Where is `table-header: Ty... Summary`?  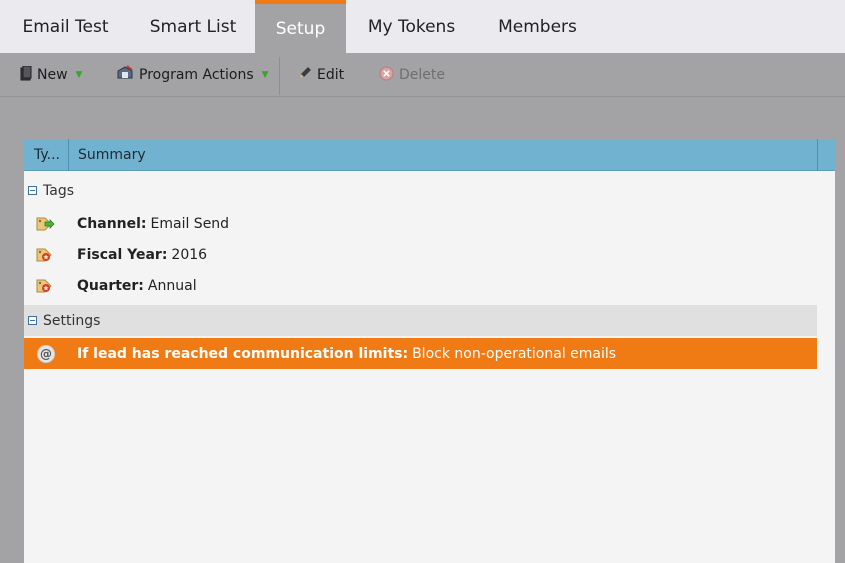 table-header: Ty... Summary is located at coordinates (429, 155).